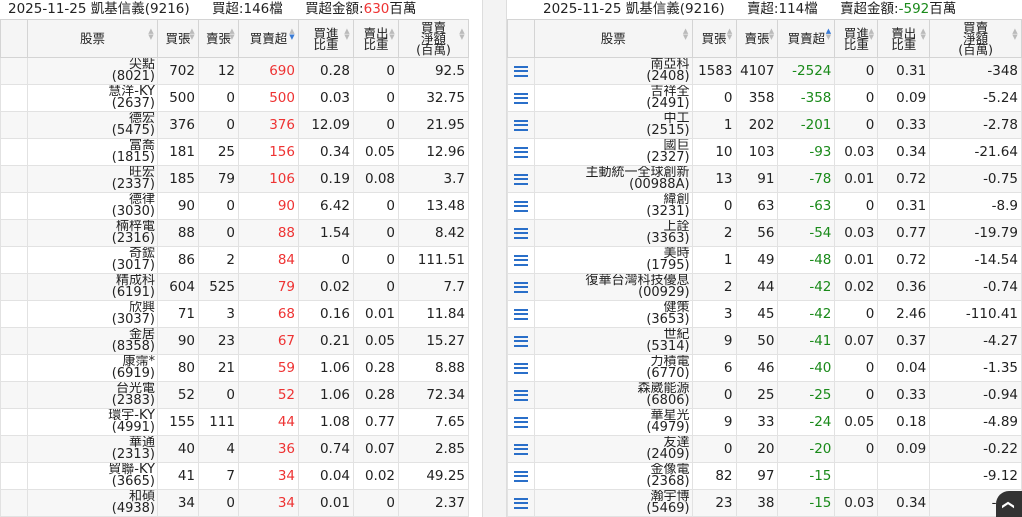  What do you see at coordinates (234, 449) in the screenshot?
I see `table-row: 華通 (2313) 40 4 36 0.74 0.07 2.85` at bounding box center [234, 449].